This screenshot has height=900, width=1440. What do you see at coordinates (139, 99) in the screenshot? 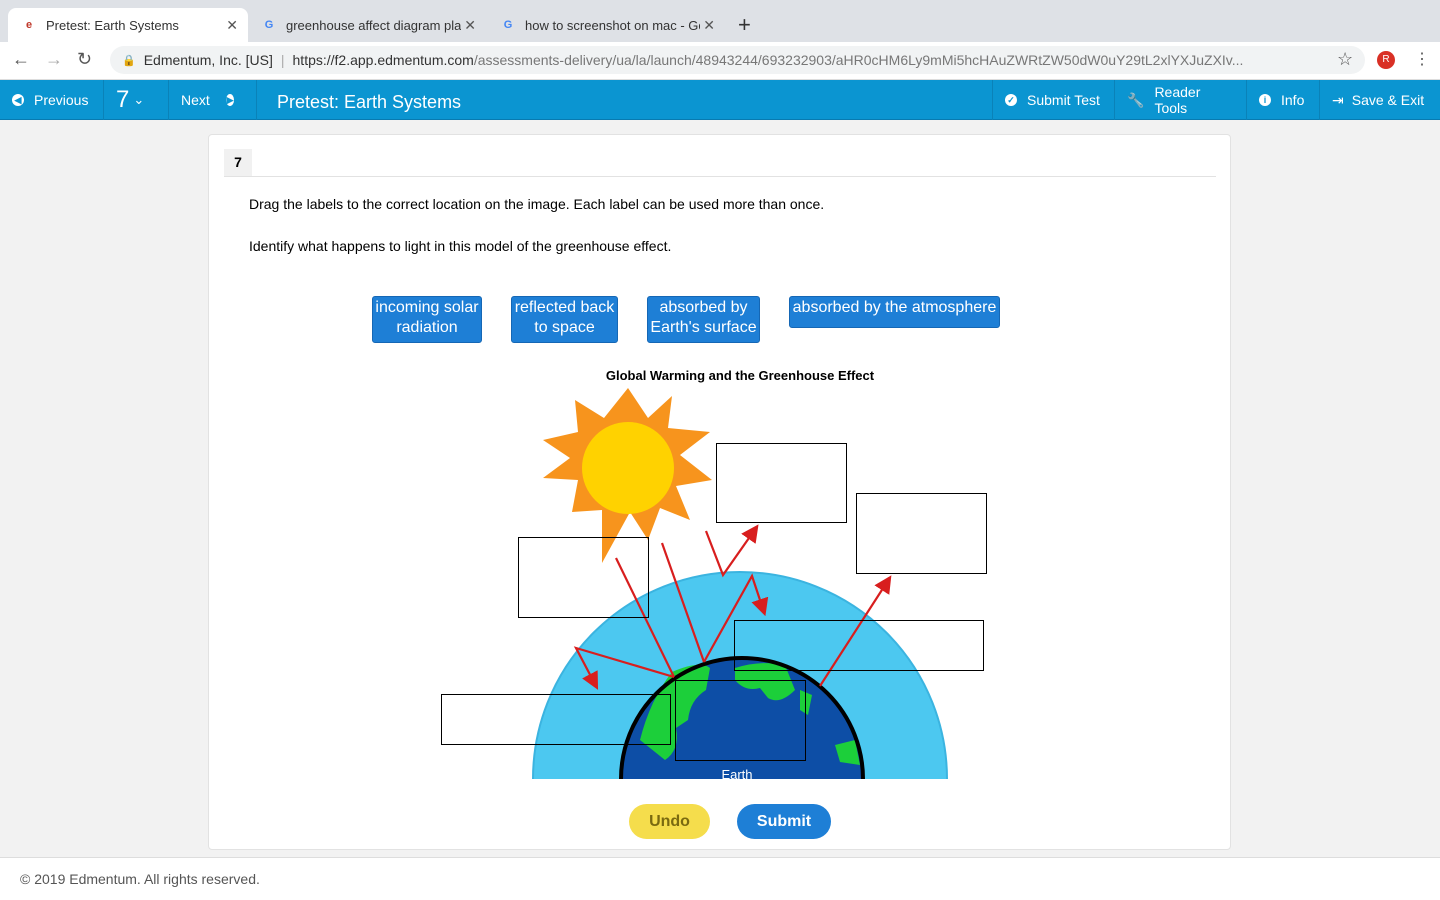
I see `chevron-down-icon: ⌄` at bounding box center [139, 99].